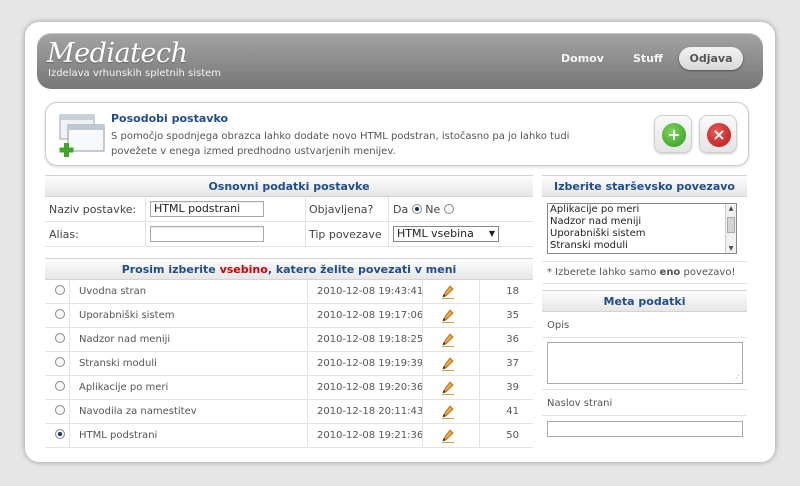 The image size is (800, 486). Describe the element at coordinates (207, 209) in the screenshot. I see `name-input: HTML podstrani` at that location.